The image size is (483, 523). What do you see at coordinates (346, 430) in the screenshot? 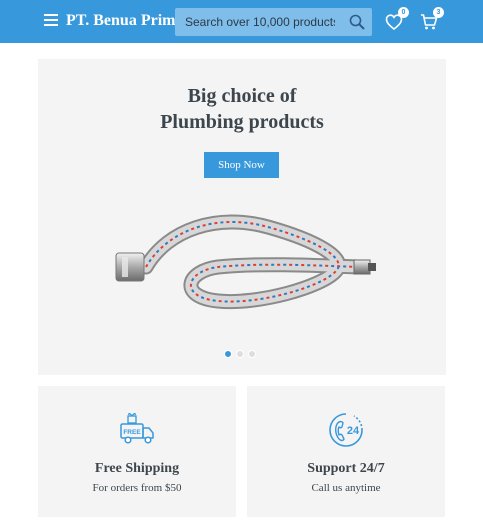
I see `support-24-icon: 24` at bounding box center [346, 430].